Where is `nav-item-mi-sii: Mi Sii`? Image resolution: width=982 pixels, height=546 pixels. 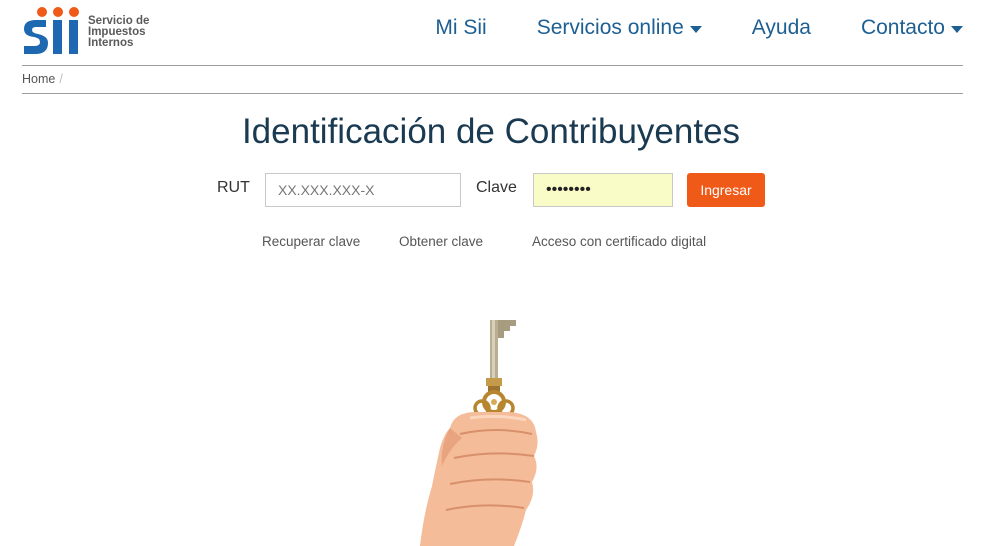 nav-item-mi-sii: Mi Sii is located at coordinates (460, 28).